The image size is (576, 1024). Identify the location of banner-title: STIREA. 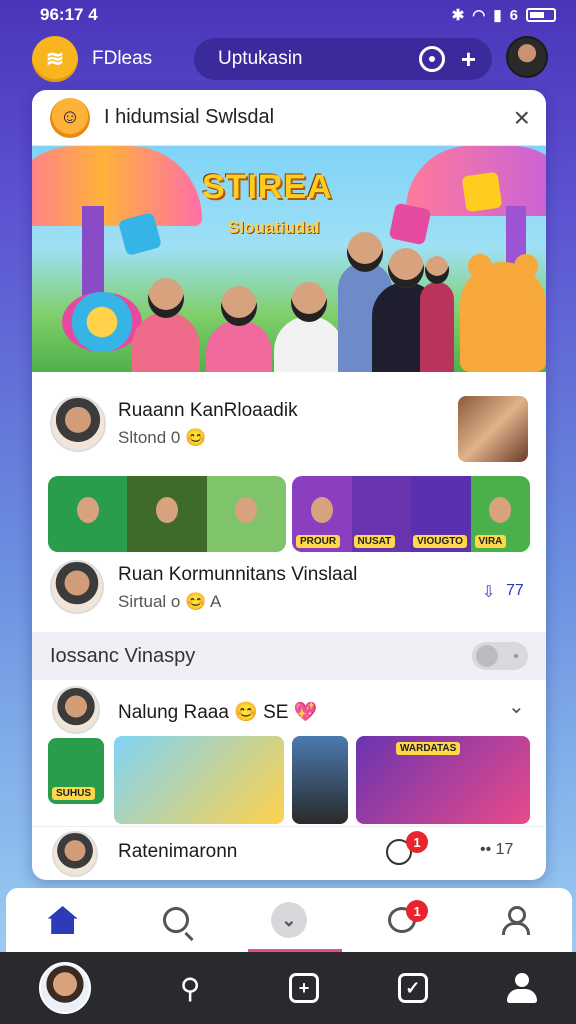
(267, 187).